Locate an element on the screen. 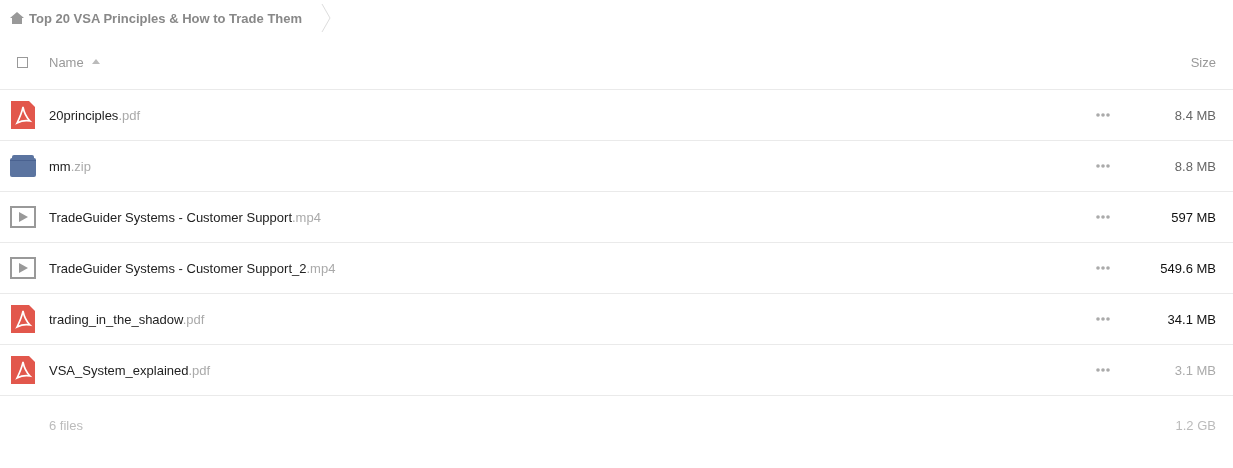 The height and width of the screenshot is (468, 1233). file-name: mm.zip is located at coordinates (70, 166).